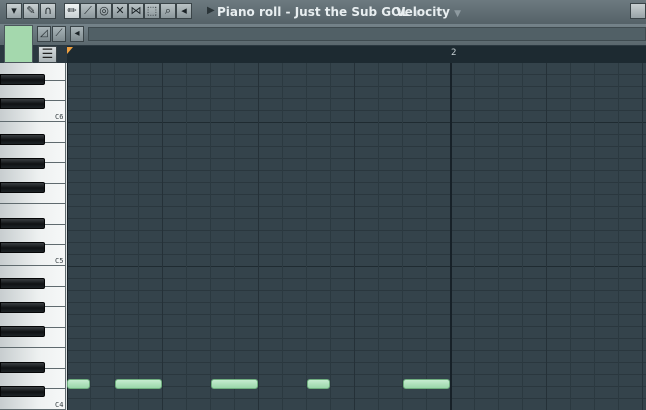 This screenshot has height=410, width=646. I want to click on chevron-down-icon: ▼, so click(458, 14).